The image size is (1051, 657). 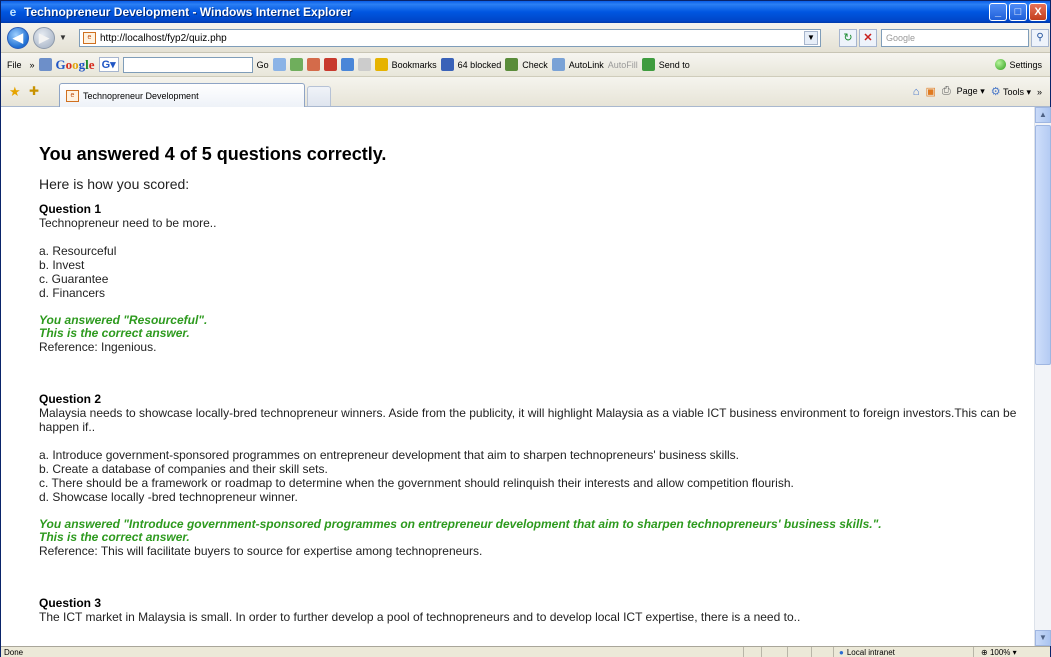 What do you see at coordinates (15, 92) in the screenshot?
I see `favorites-star-icon: ★` at bounding box center [15, 92].